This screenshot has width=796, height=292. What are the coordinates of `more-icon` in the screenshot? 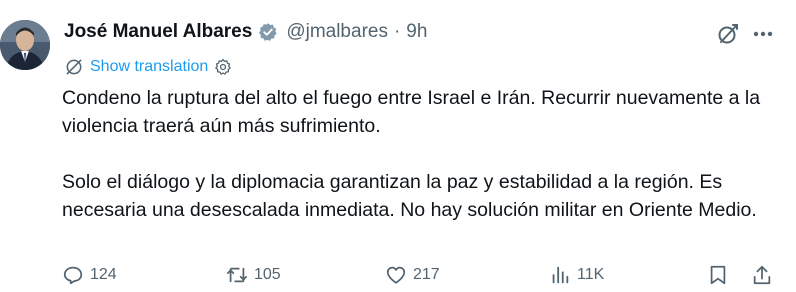 It's located at (763, 33).